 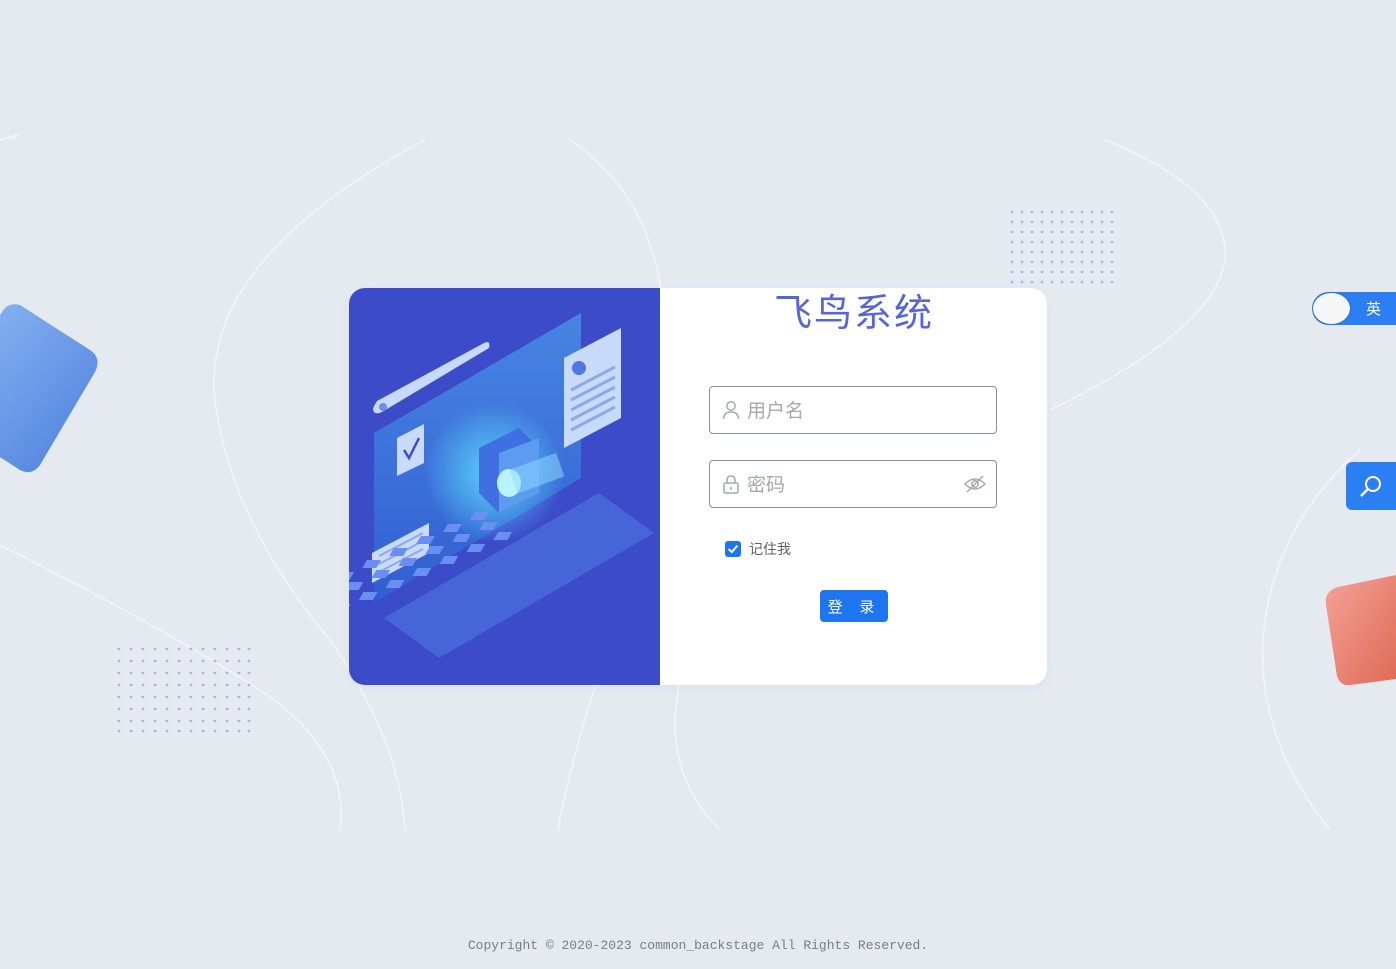 I want to click on decor-red-shape, so click(x=1360, y=630).